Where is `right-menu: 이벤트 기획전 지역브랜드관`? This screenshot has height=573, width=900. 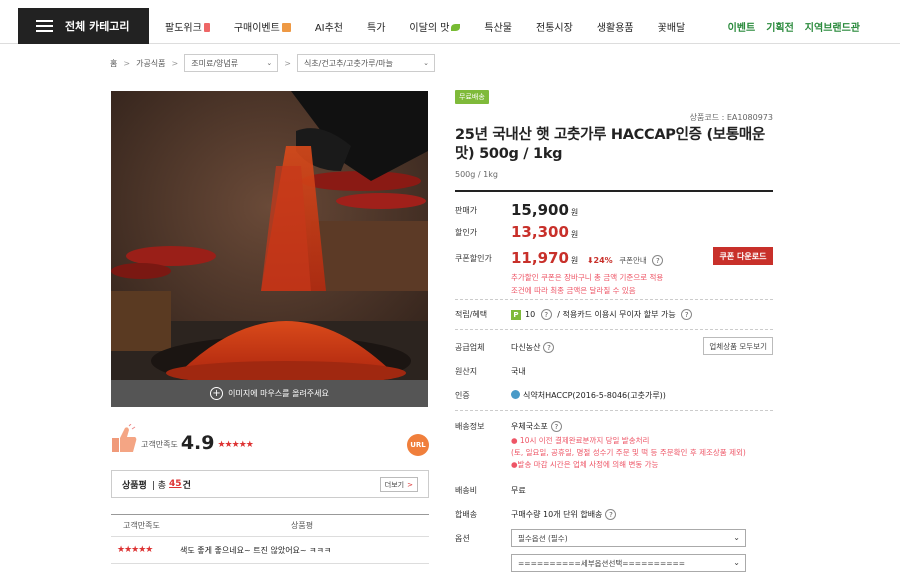 right-menu: 이벤트 기획전 지역브랜드관 is located at coordinates (788, 26).